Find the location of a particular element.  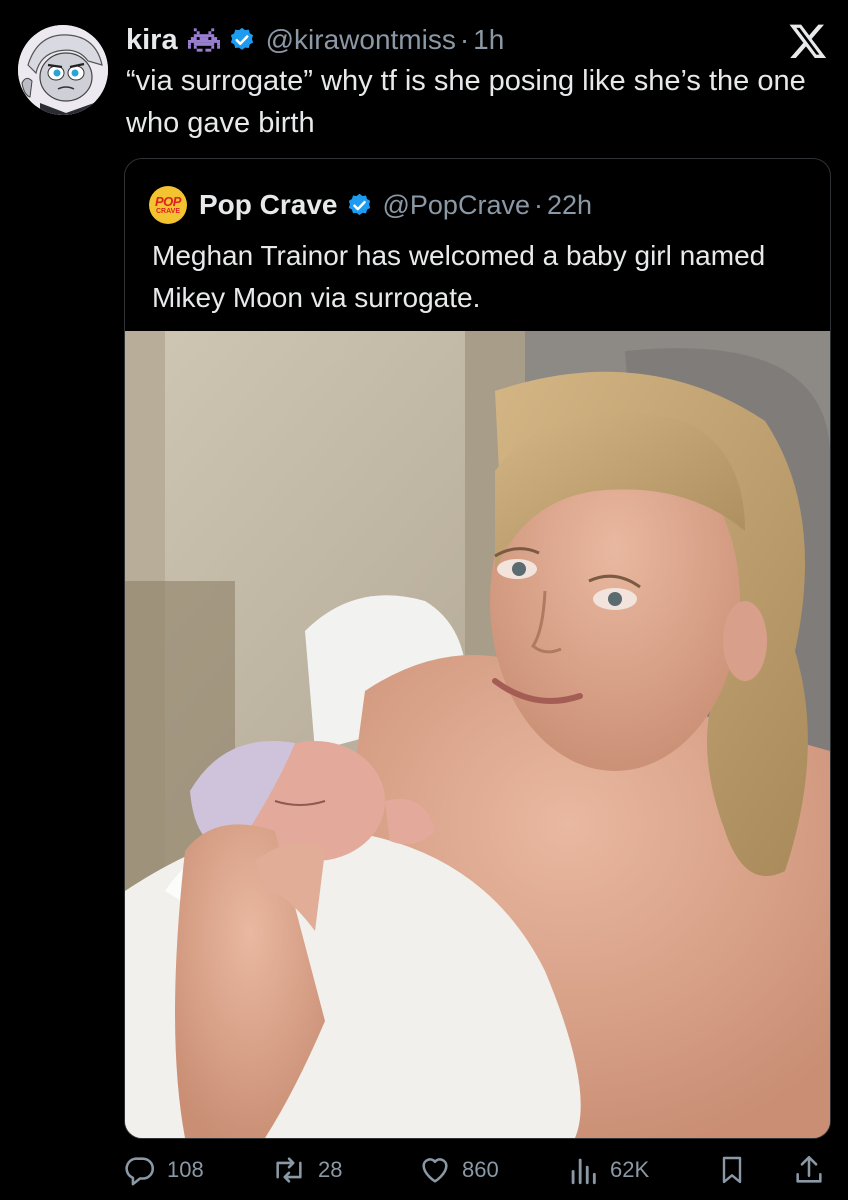

retweet-count: 28 is located at coordinates (330, 1169).